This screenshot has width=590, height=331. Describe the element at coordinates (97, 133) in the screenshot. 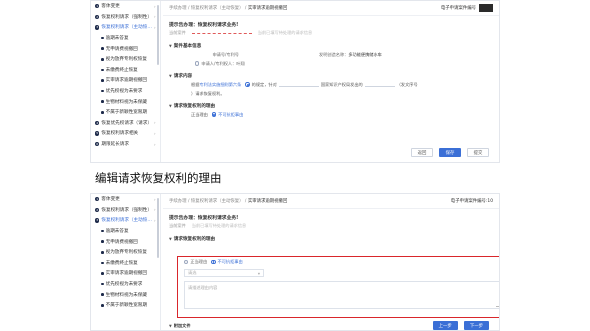

I see `step-number-icon: 5` at that location.